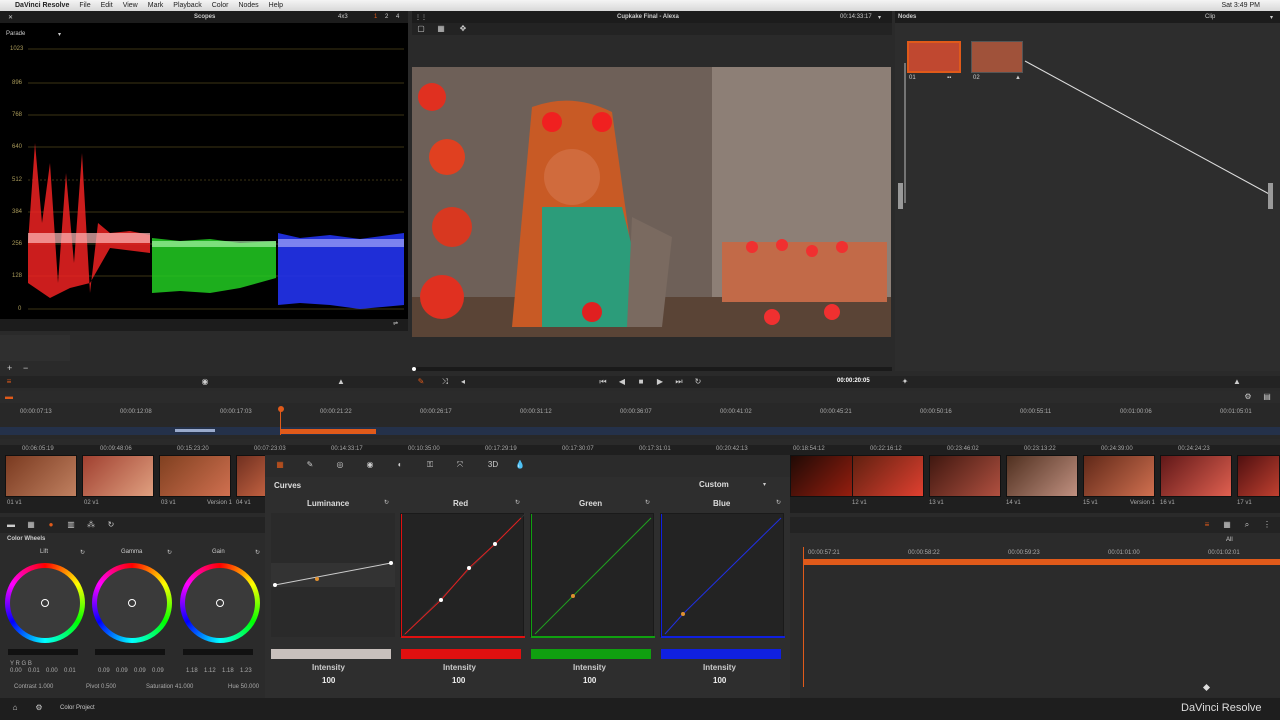  What do you see at coordinates (340, 465) in the screenshot?
I see `window-icon: ◎` at bounding box center [340, 465].